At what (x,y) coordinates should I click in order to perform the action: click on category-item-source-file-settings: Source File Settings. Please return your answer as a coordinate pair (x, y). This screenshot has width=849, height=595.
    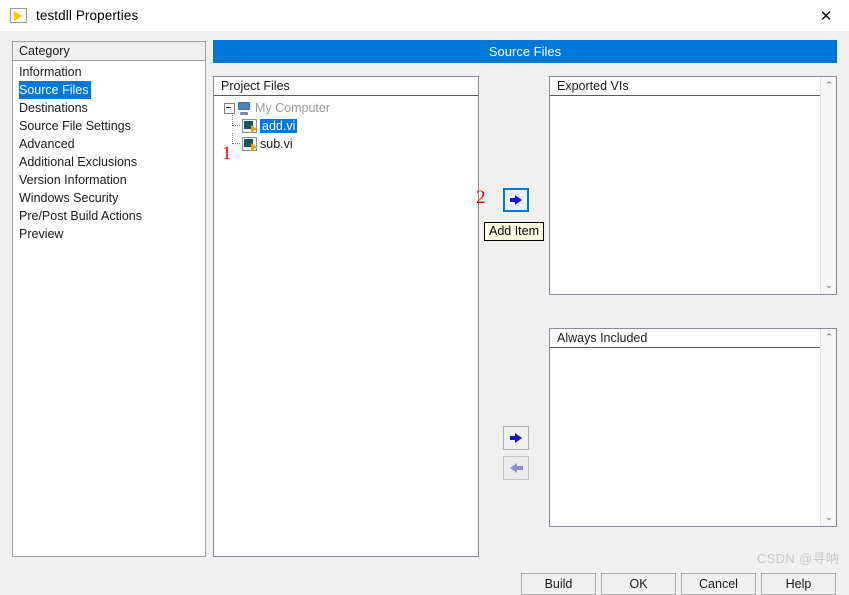
    Looking at the image, I should click on (109, 126).